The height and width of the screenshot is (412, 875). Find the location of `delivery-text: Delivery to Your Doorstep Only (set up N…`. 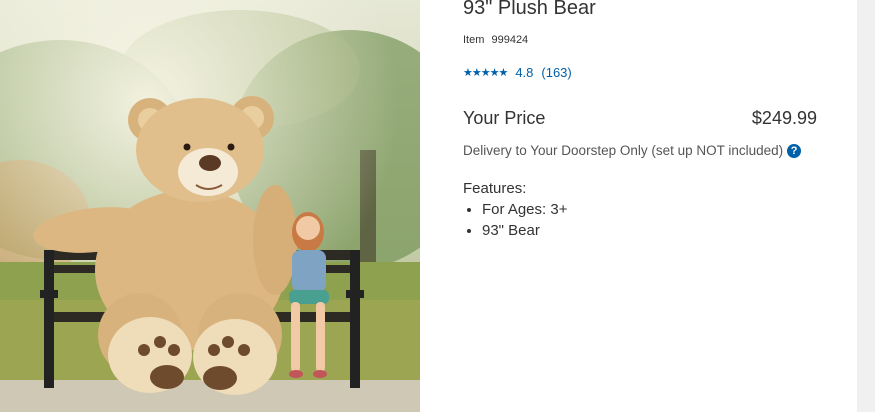

delivery-text: Delivery to Your Doorstep Only (set up N… is located at coordinates (623, 150).